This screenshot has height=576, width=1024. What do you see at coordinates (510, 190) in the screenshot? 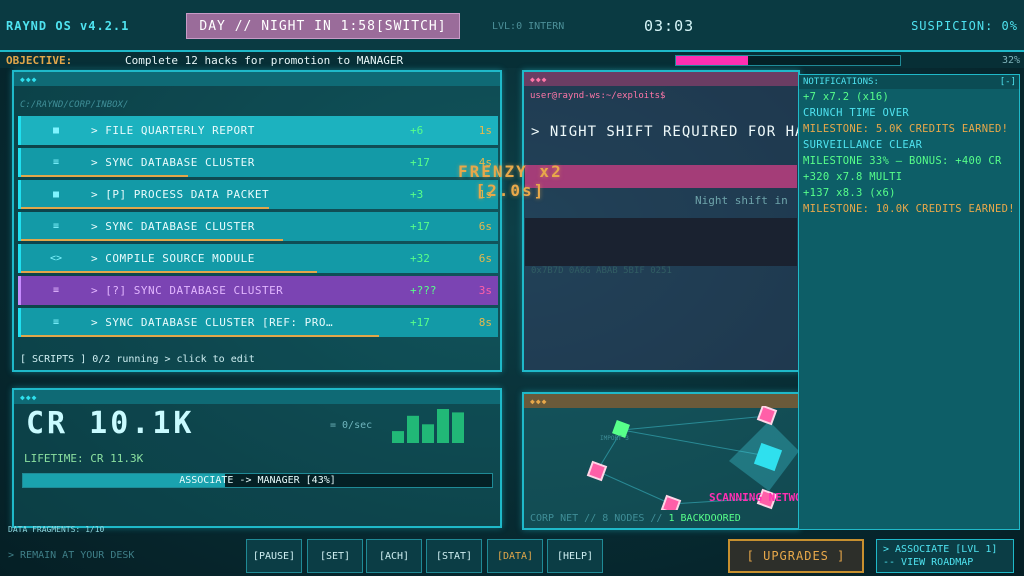
I see `frenzy-timer: [2.0s]` at bounding box center [510, 190].